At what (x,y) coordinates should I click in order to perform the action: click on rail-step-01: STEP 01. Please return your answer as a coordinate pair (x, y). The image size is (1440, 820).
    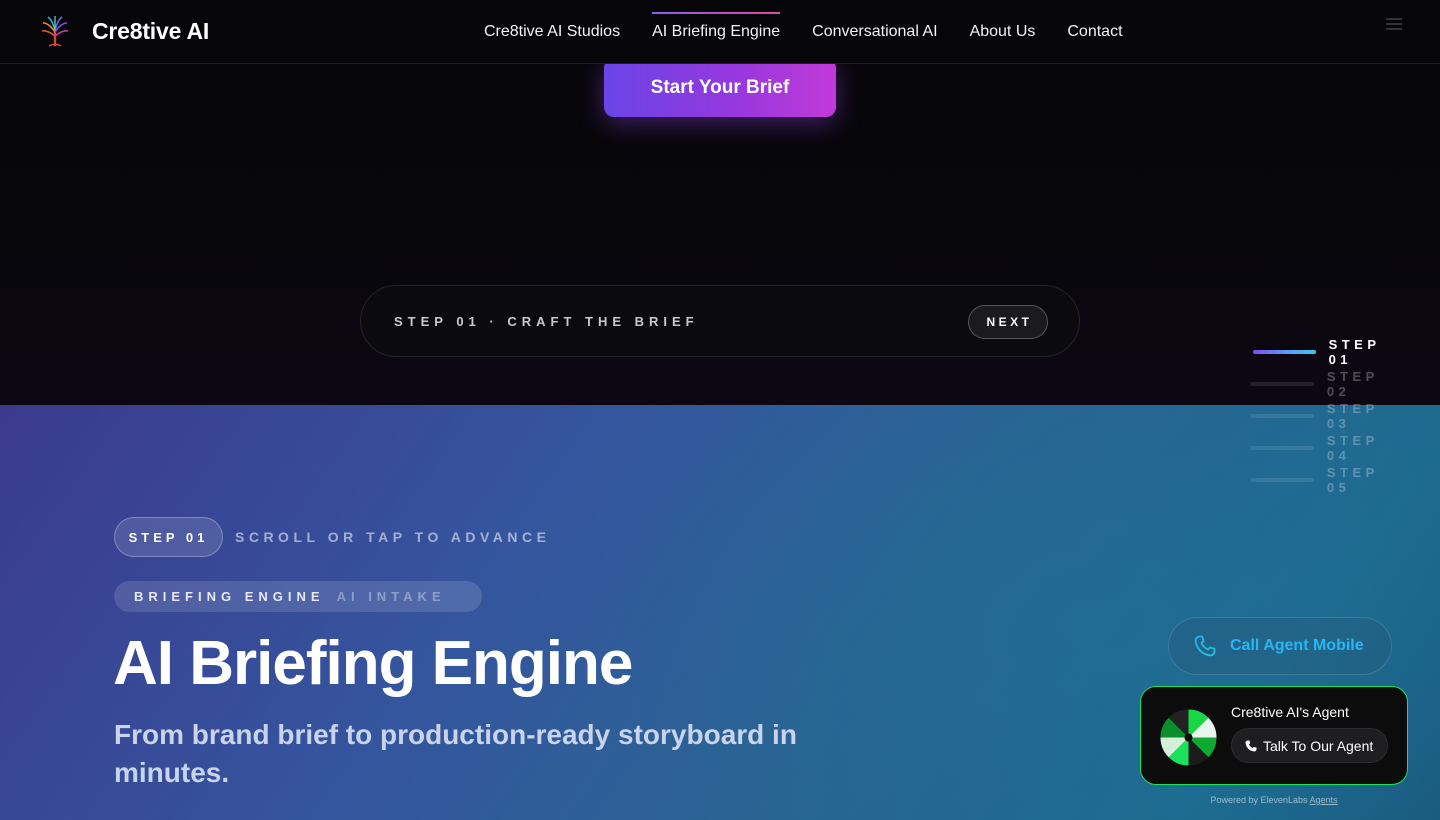
    Looking at the image, I should click on (1330, 352).